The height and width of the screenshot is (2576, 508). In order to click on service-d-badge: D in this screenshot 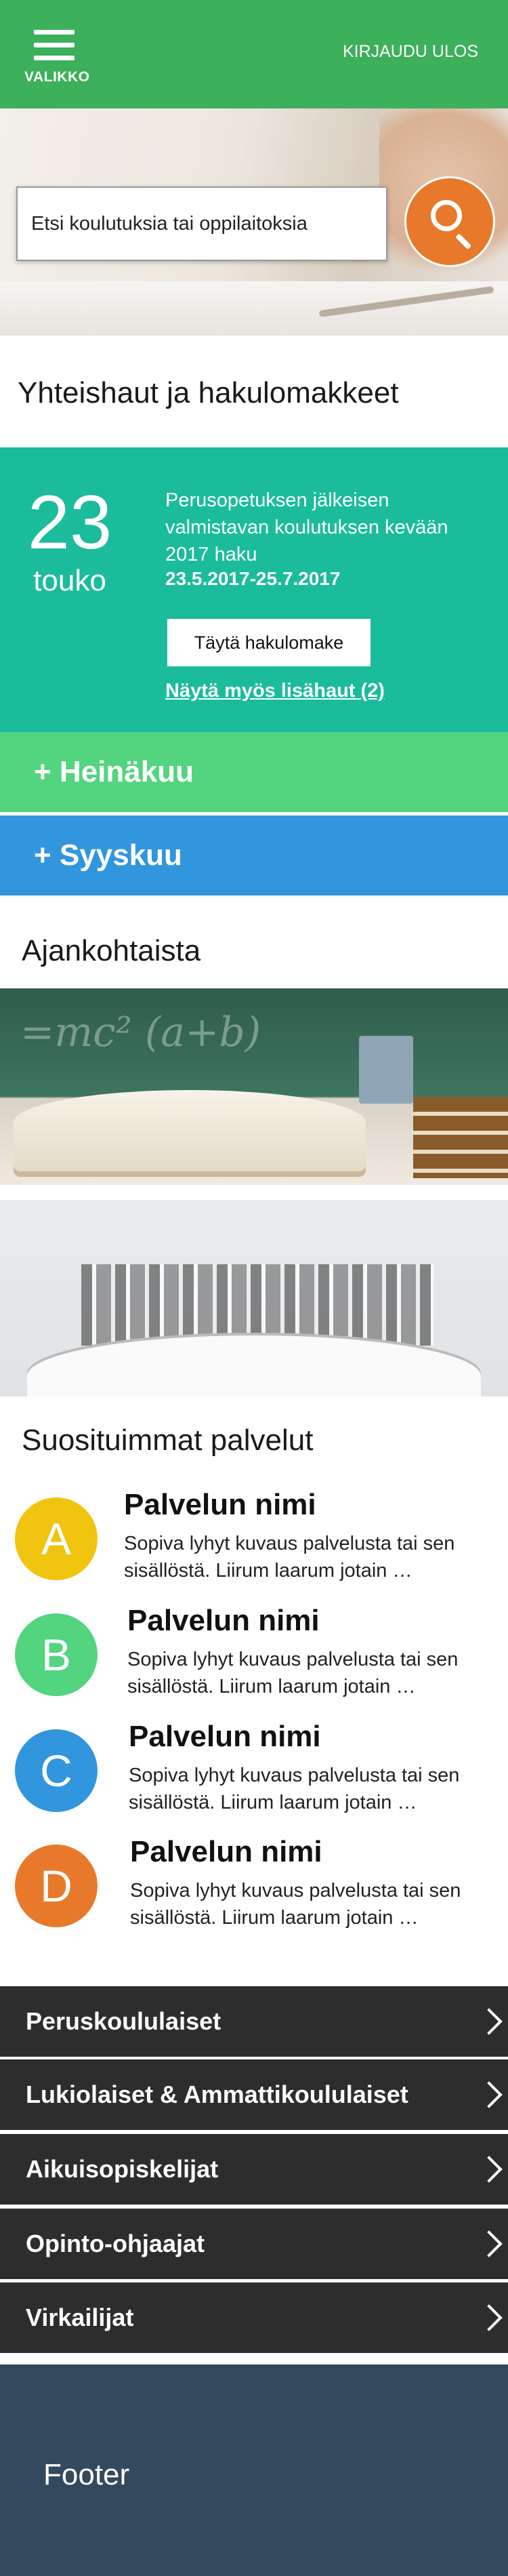, I will do `click(57, 1886)`.